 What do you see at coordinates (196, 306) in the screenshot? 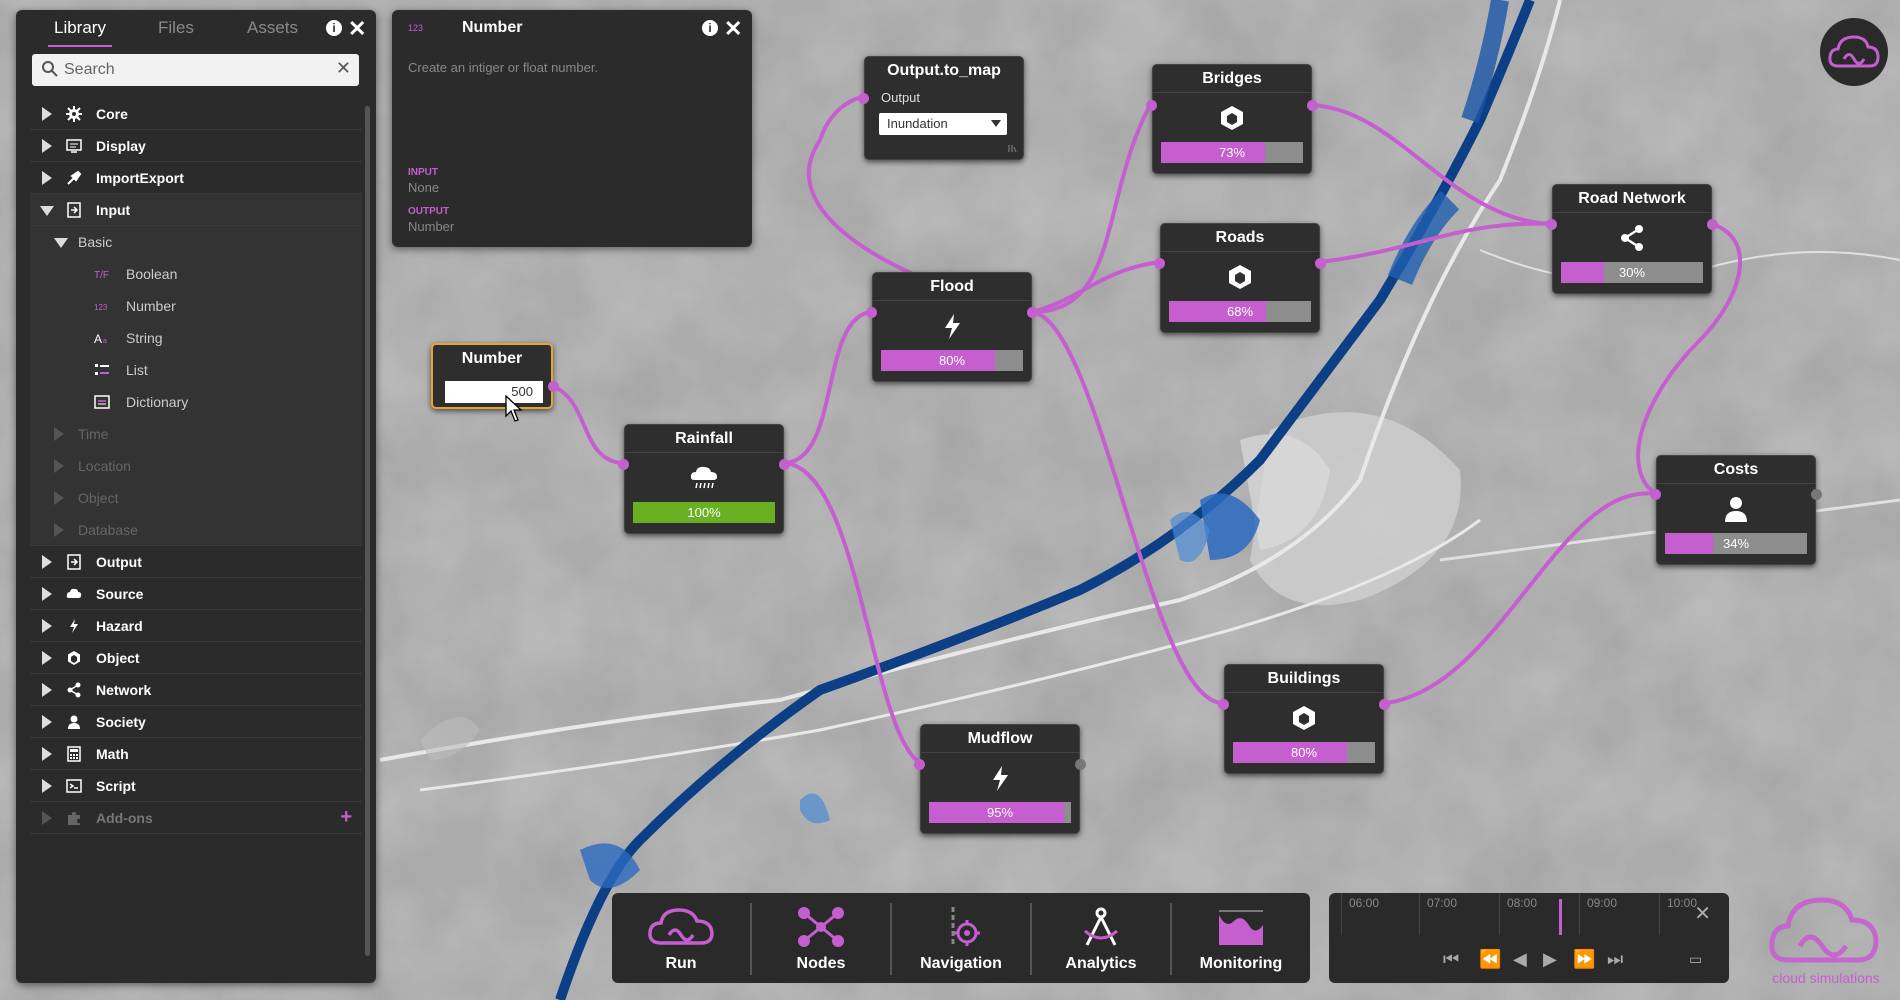
I see `tree-item-number: 123 Number` at bounding box center [196, 306].